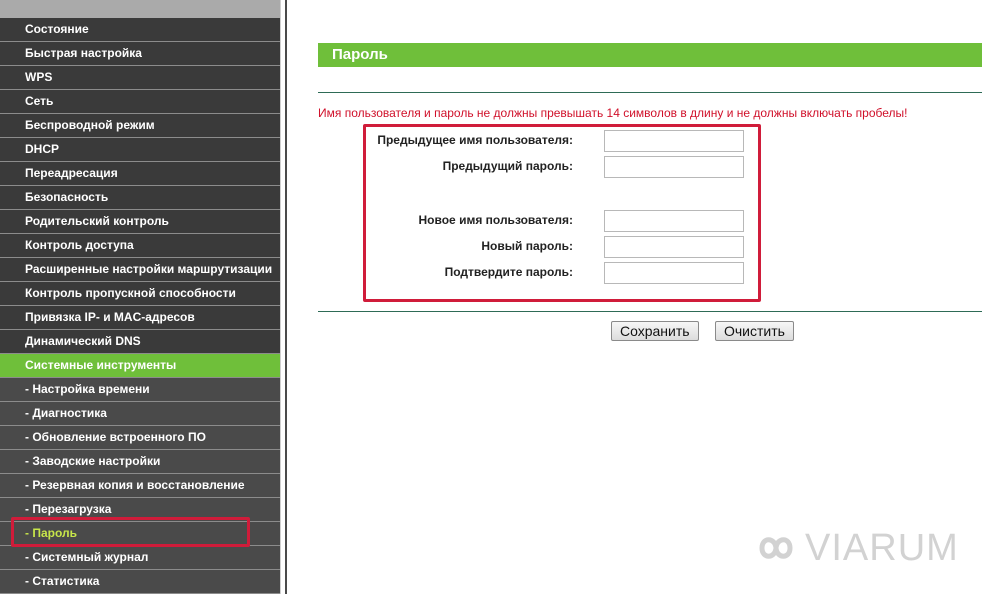  I want to click on sidebar-item: Системные инструменты, so click(140, 366).